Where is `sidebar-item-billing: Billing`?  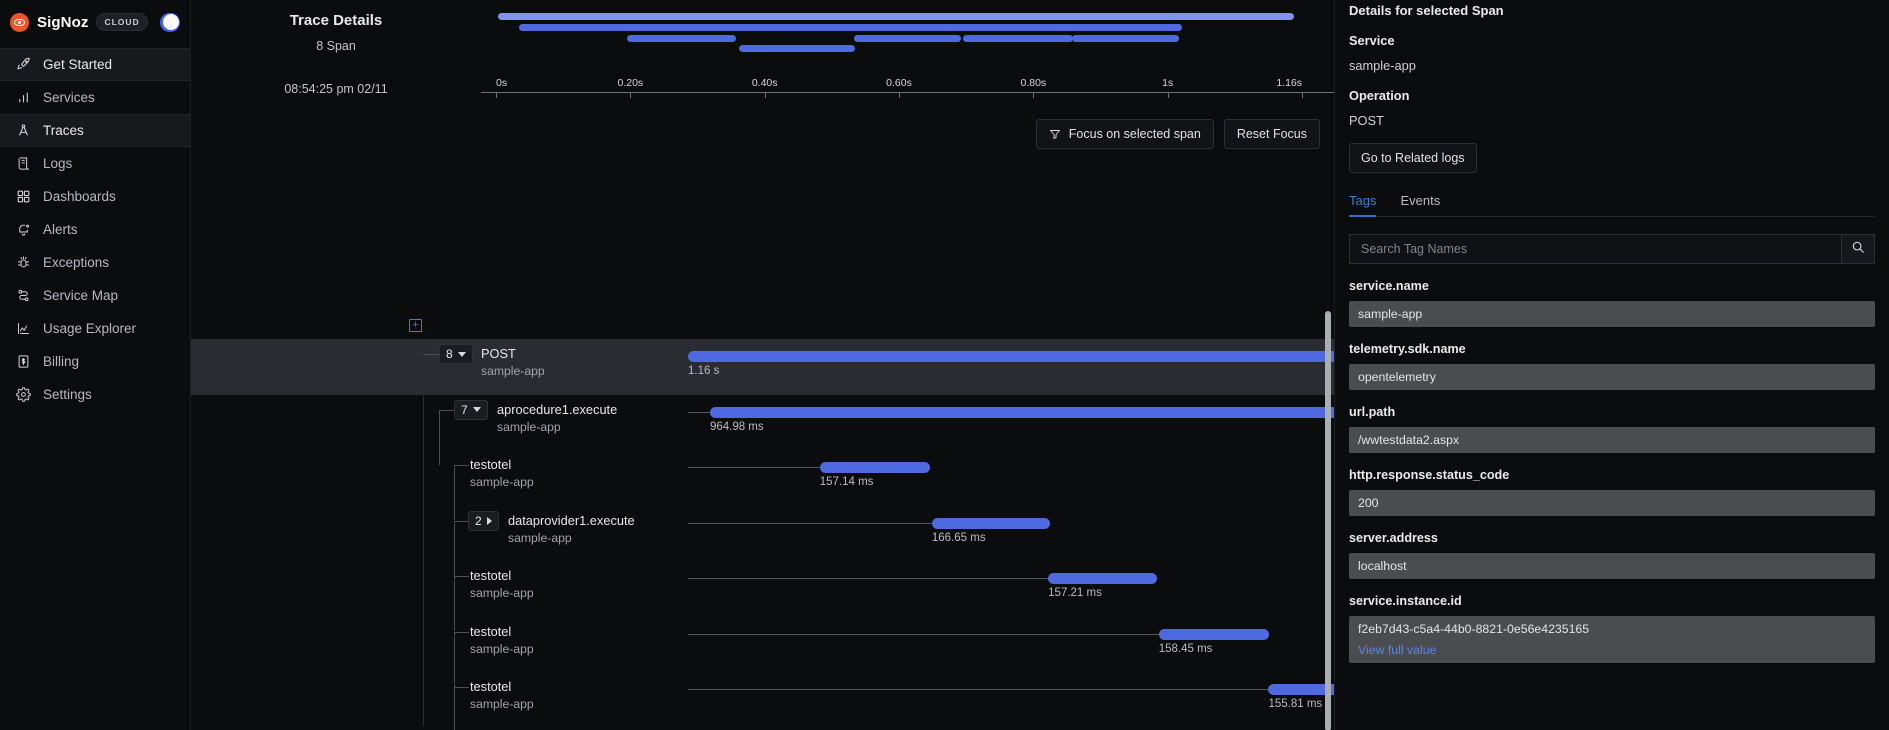 sidebar-item-billing: Billing is located at coordinates (95, 361).